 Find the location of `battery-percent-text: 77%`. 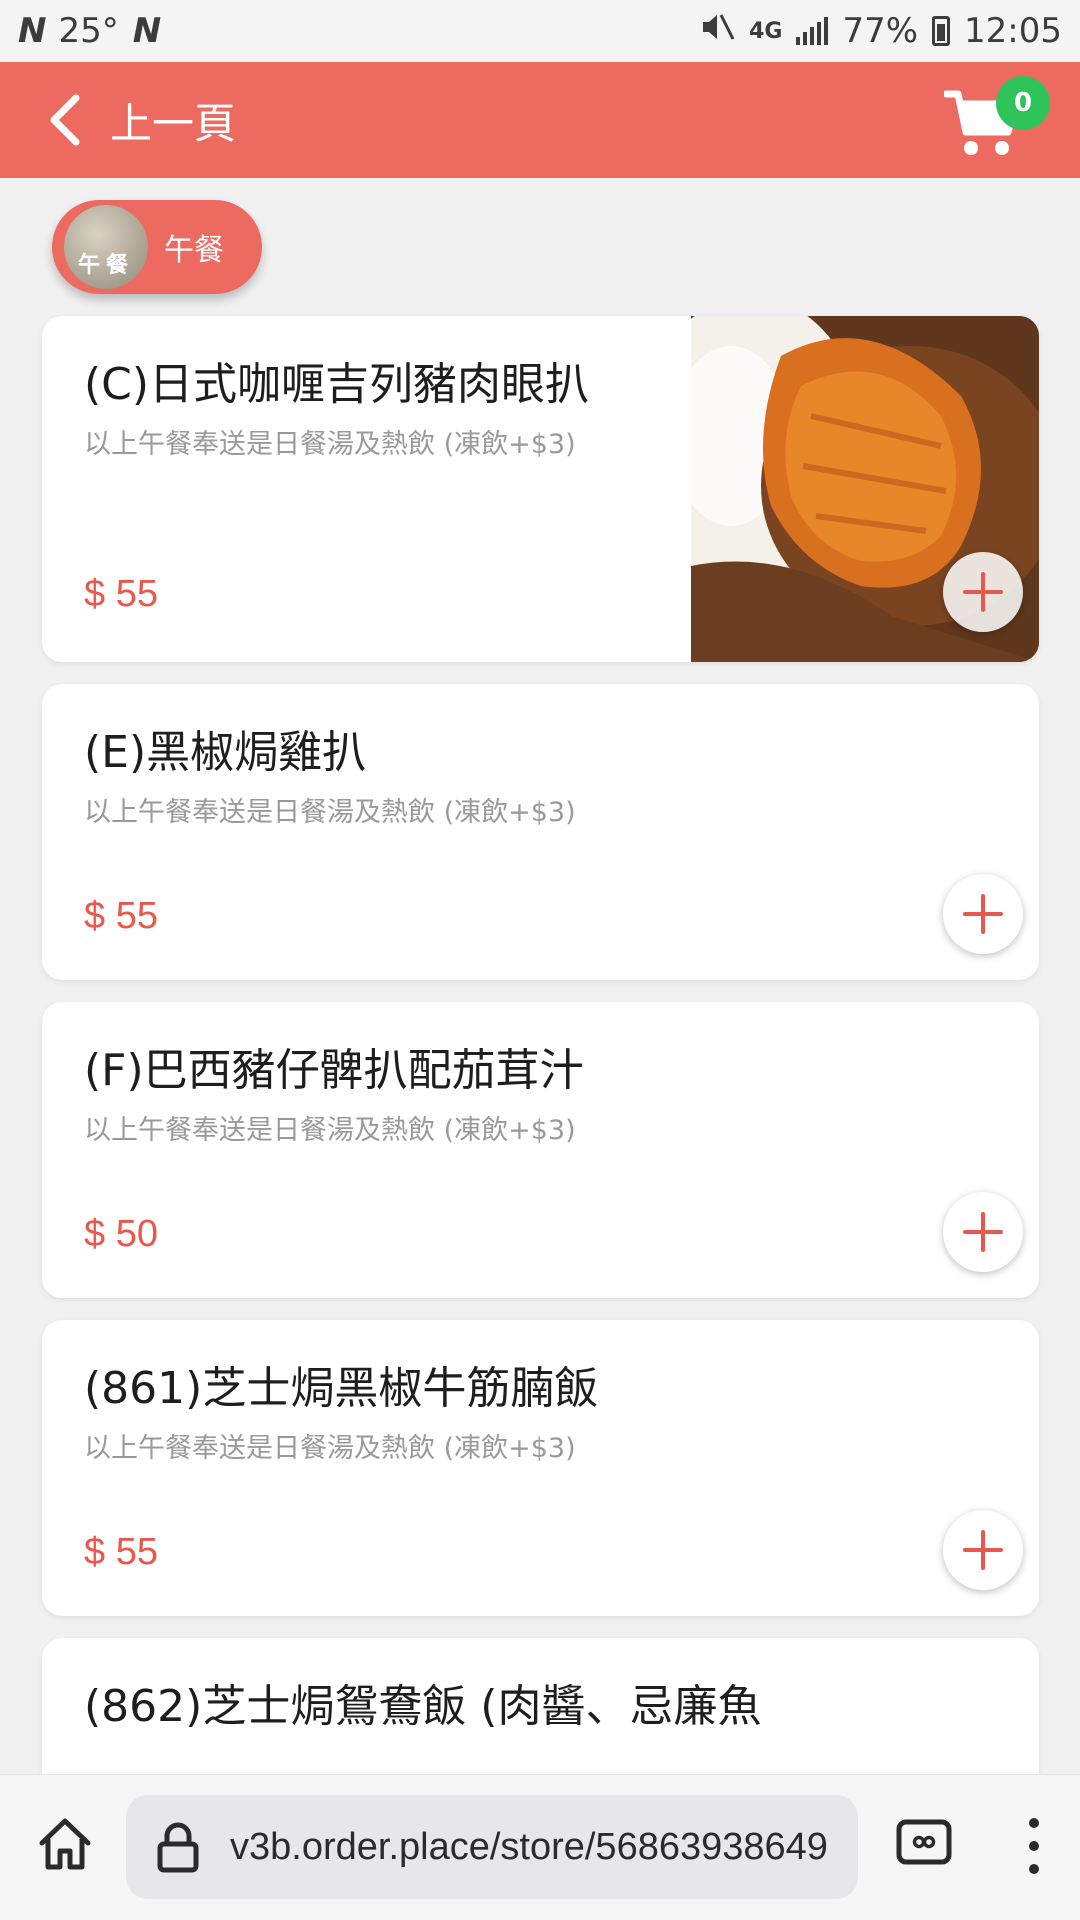

battery-percent-text: 77% is located at coordinates (880, 31).